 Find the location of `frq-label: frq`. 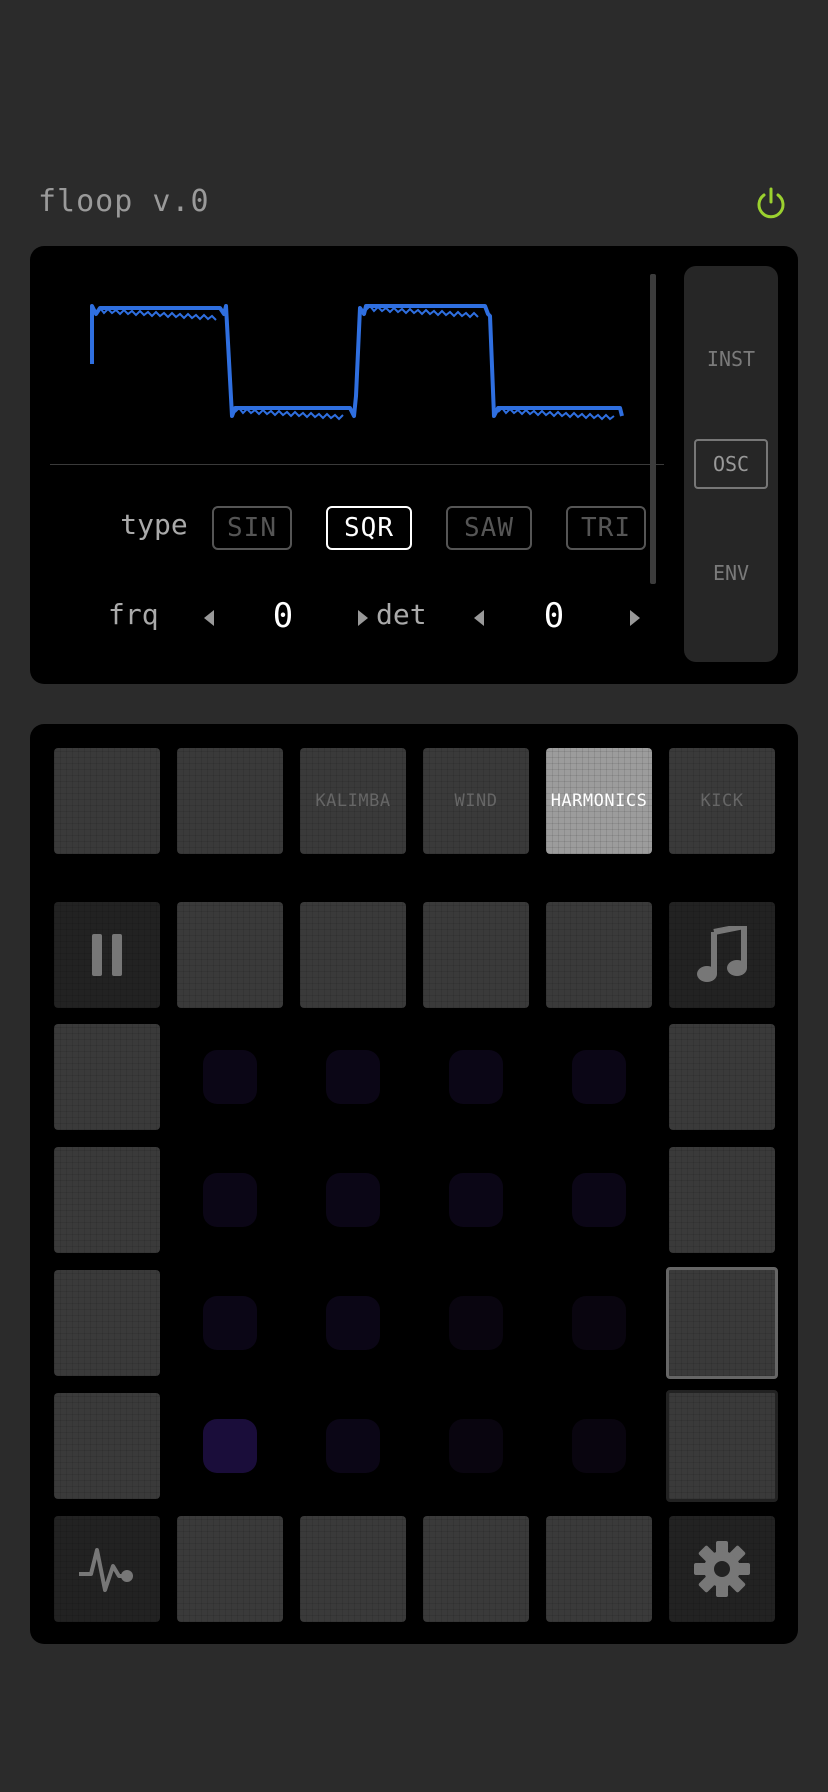

frq-label: frq is located at coordinates (133, 614).